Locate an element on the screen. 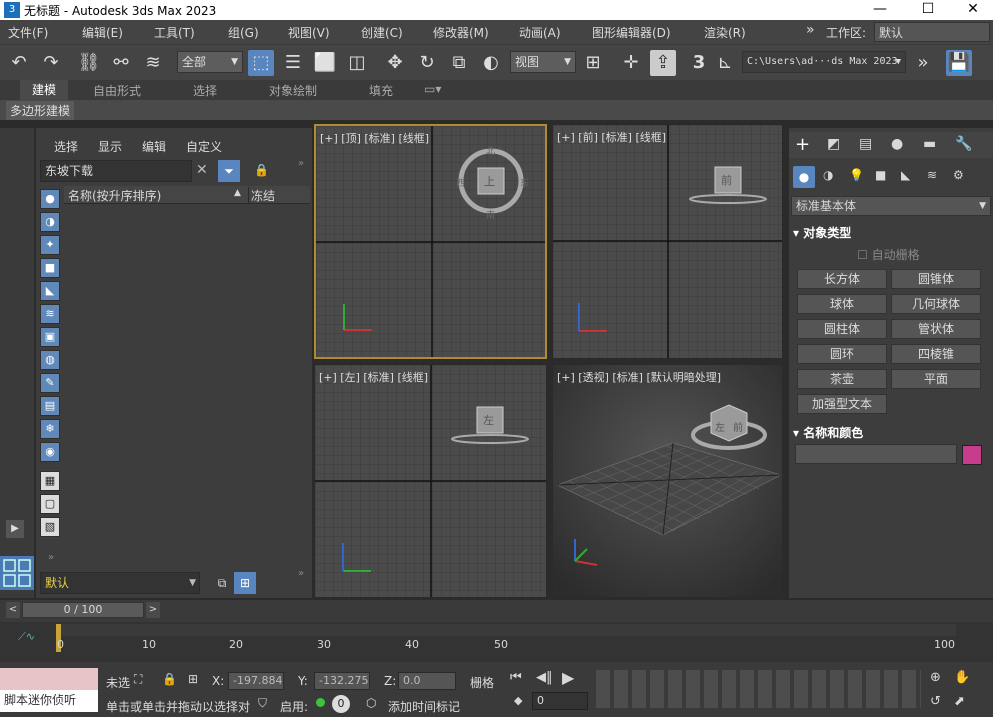 The width and height of the screenshot is (993, 717). explorer-search-input: 东坡下载 is located at coordinates (116, 171).